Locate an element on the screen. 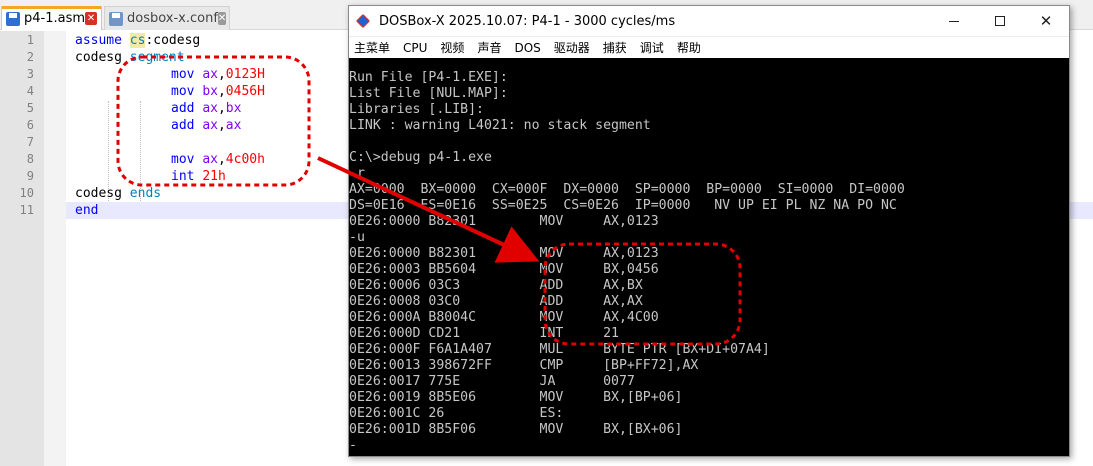 The width and height of the screenshot is (1093, 466). menu-help: 帮助 is located at coordinates (689, 47).